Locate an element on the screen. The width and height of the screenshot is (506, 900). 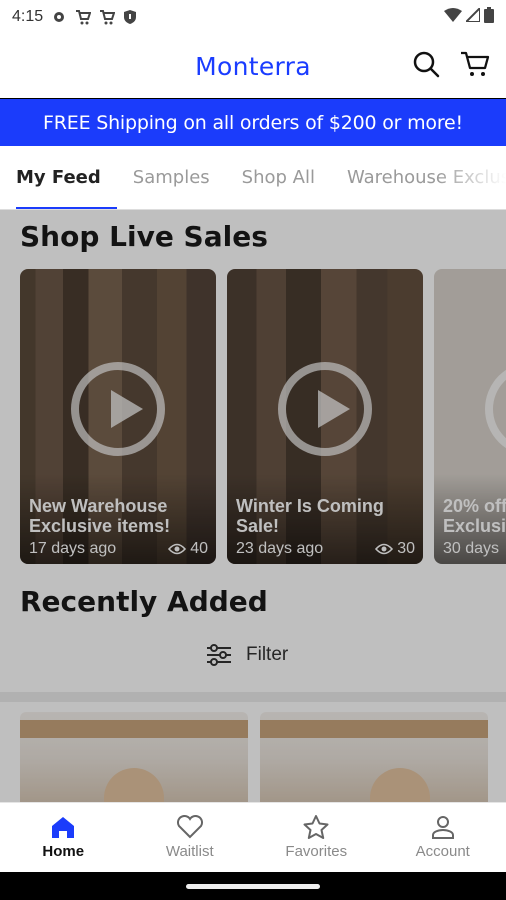
bottom-navigation: Home Waitlist Favorites Account is located at coordinates (253, 837).